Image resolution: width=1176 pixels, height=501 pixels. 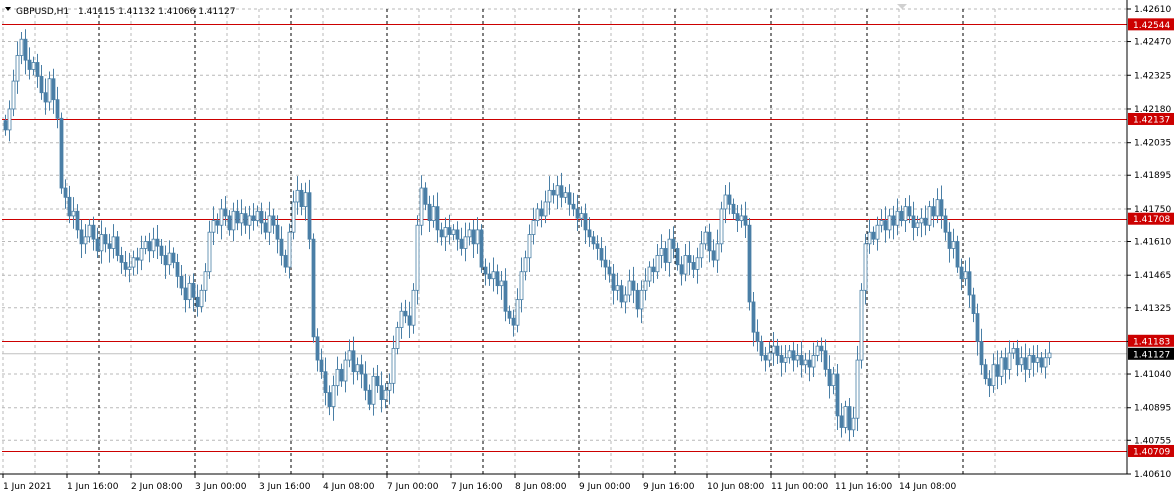 What do you see at coordinates (156, 12) in the screenshot?
I see `ohlc-readout: 1.41115 1.41132 1.41066 1.41127` at bounding box center [156, 12].